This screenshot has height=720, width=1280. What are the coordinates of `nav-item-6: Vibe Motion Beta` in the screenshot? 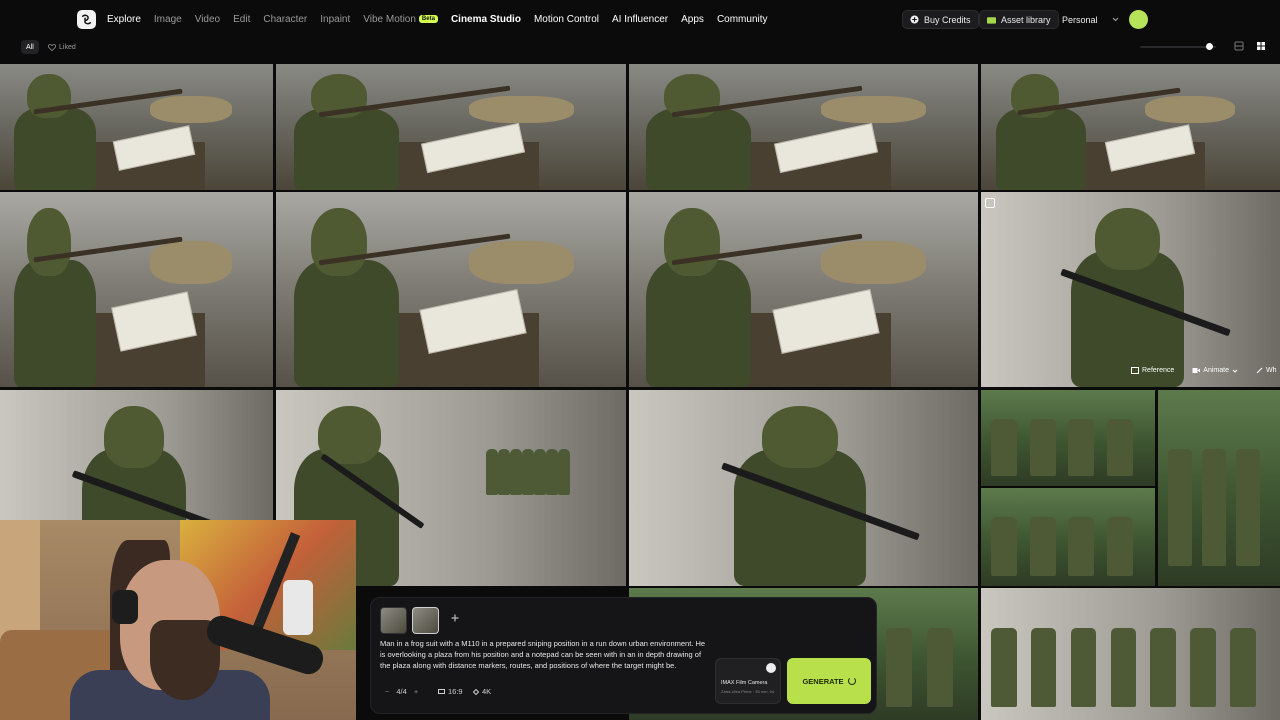 It's located at (400, 19).